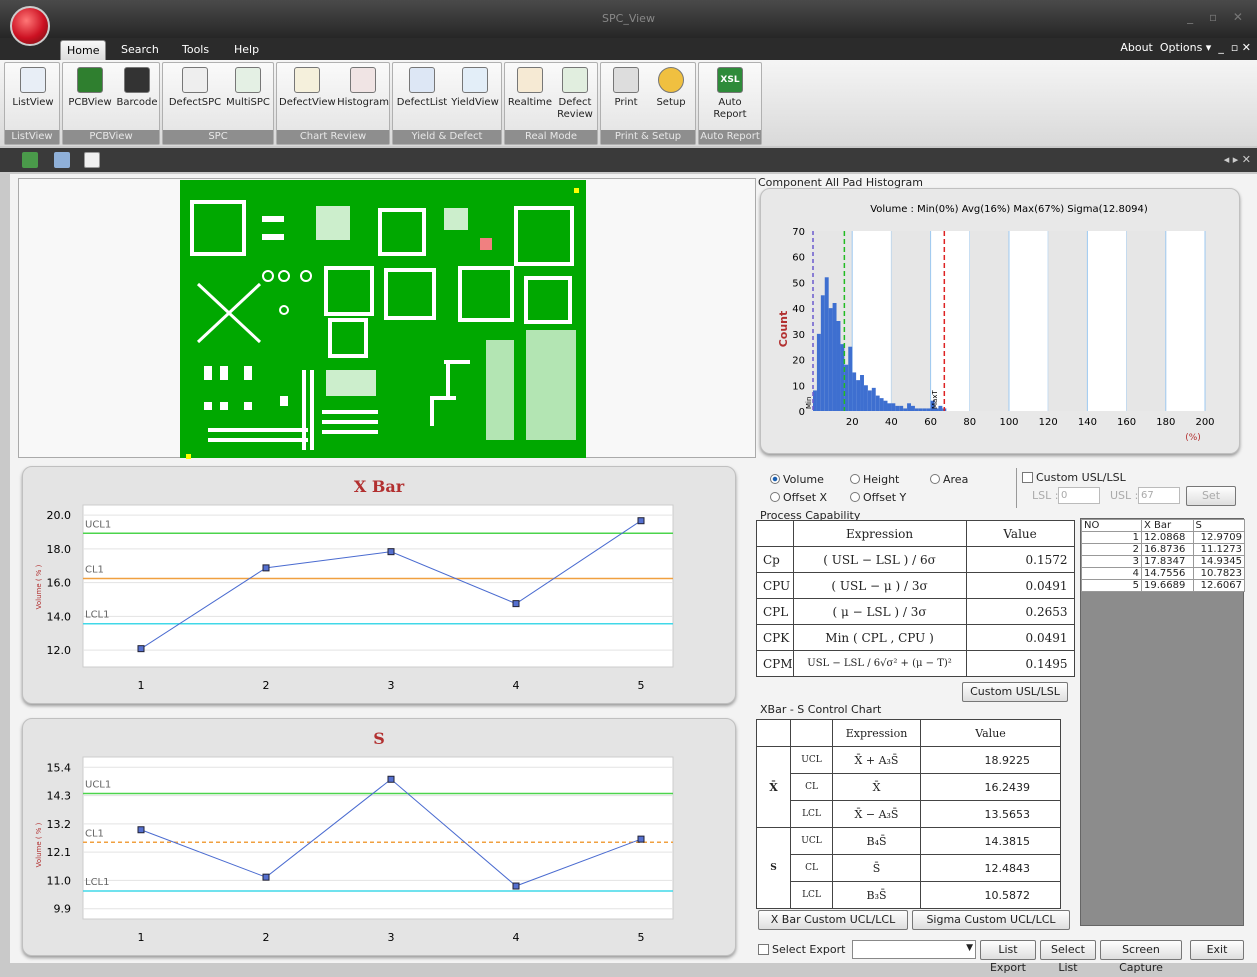 Image resolution: width=1257 pixels, height=977 pixels. Describe the element at coordinates (62, 160) in the screenshot. I see `list-tab-icon` at that location.